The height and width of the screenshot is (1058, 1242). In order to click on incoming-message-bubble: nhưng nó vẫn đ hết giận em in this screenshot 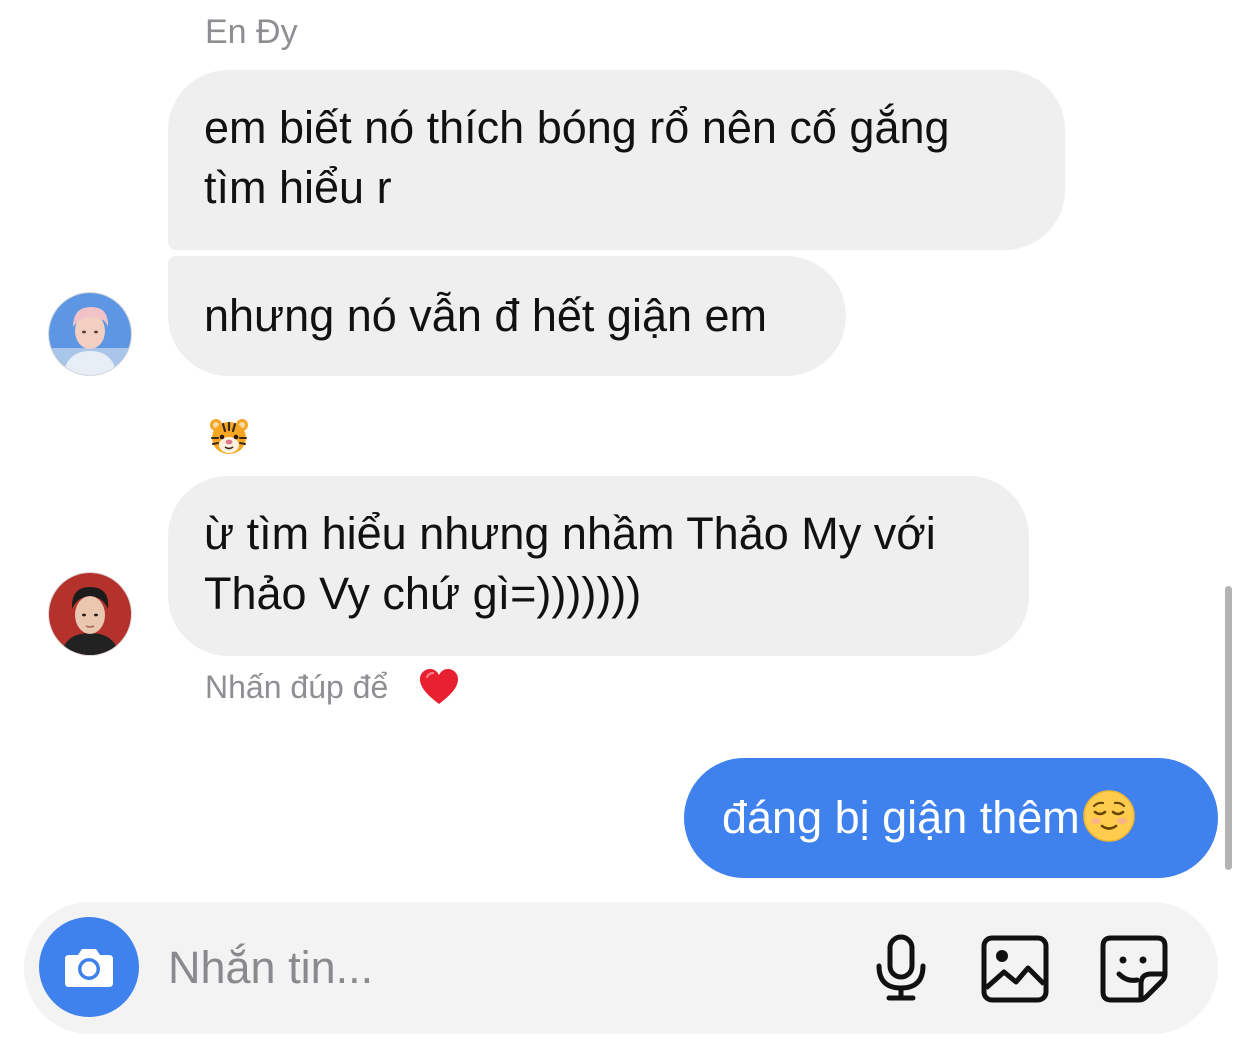, I will do `click(507, 316)`.